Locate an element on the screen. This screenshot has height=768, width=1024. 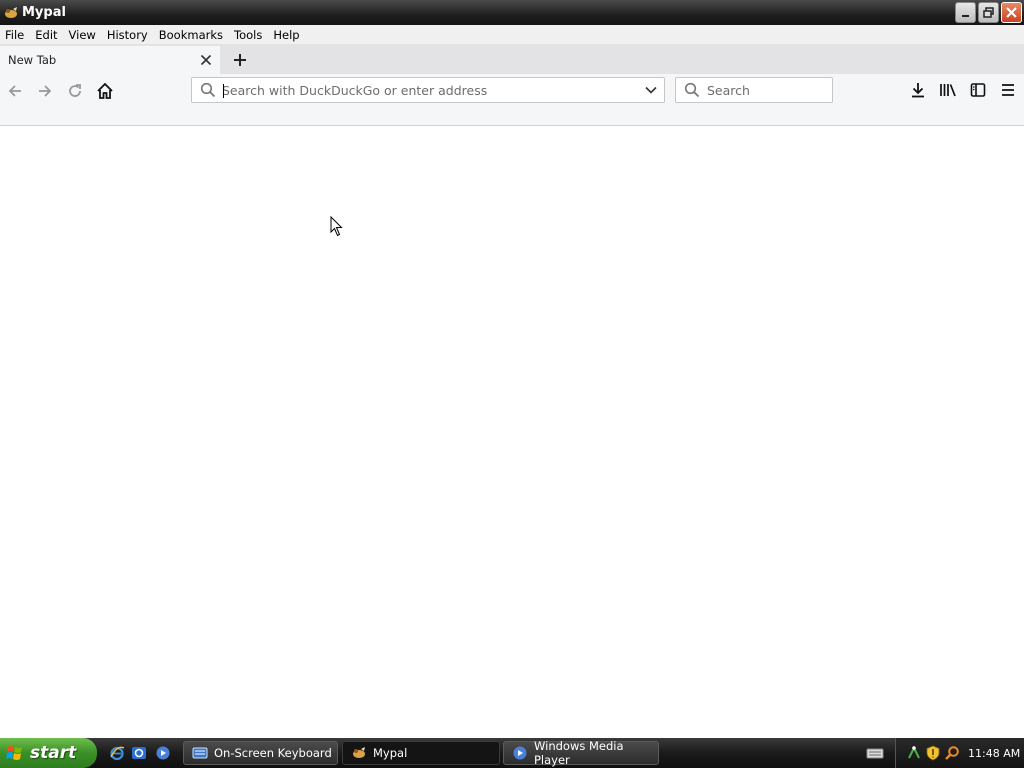
start-button: start is located at coordinates (48, 753).